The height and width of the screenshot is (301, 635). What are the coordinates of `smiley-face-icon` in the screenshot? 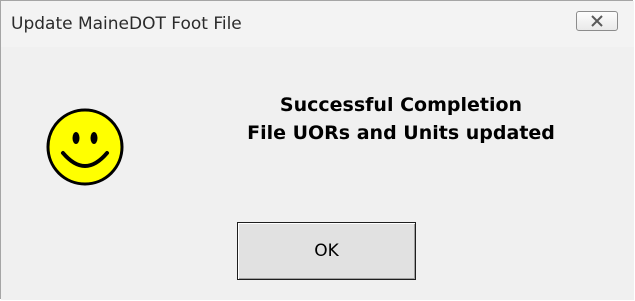 It's located at (85, 147).